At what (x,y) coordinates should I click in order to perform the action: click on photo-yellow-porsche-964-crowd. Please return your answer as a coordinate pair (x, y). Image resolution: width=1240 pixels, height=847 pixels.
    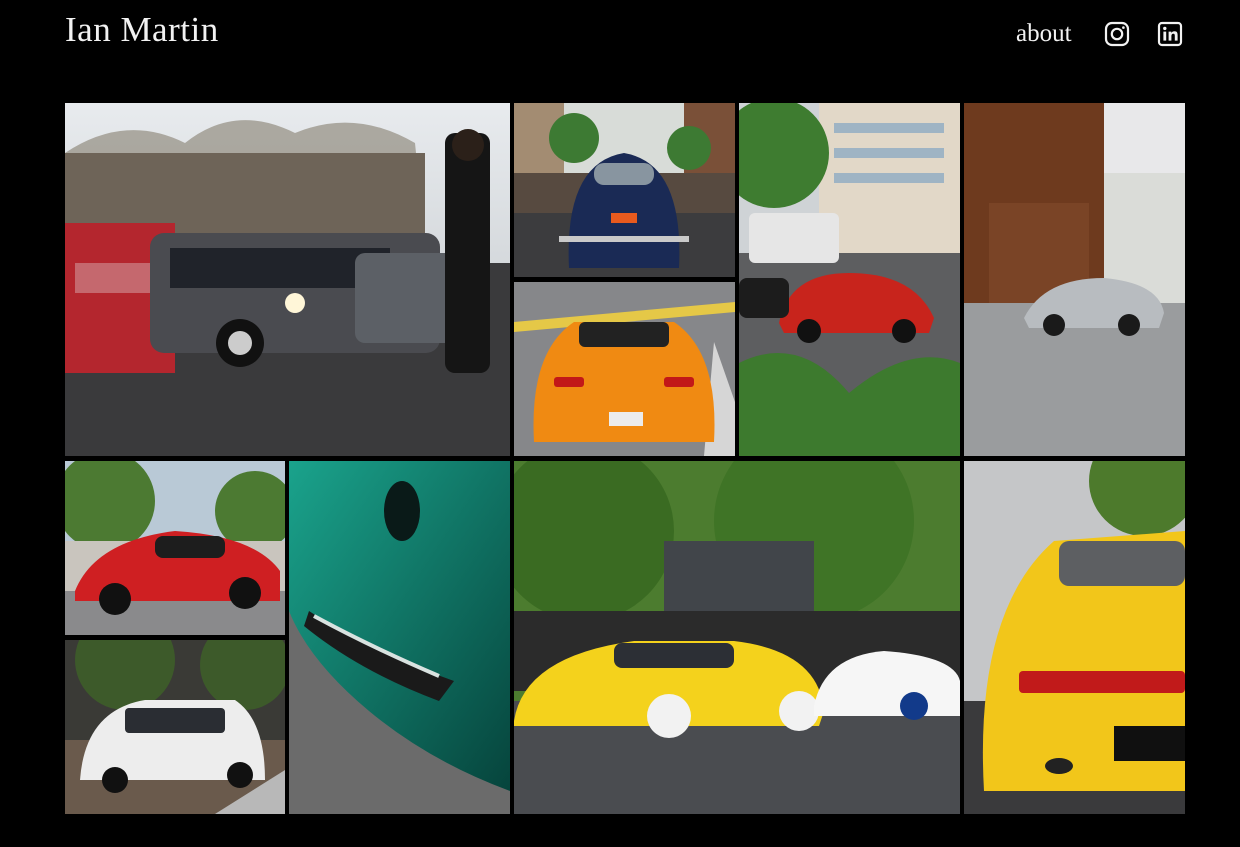
    Looking at the image, I should click on (737, 637).